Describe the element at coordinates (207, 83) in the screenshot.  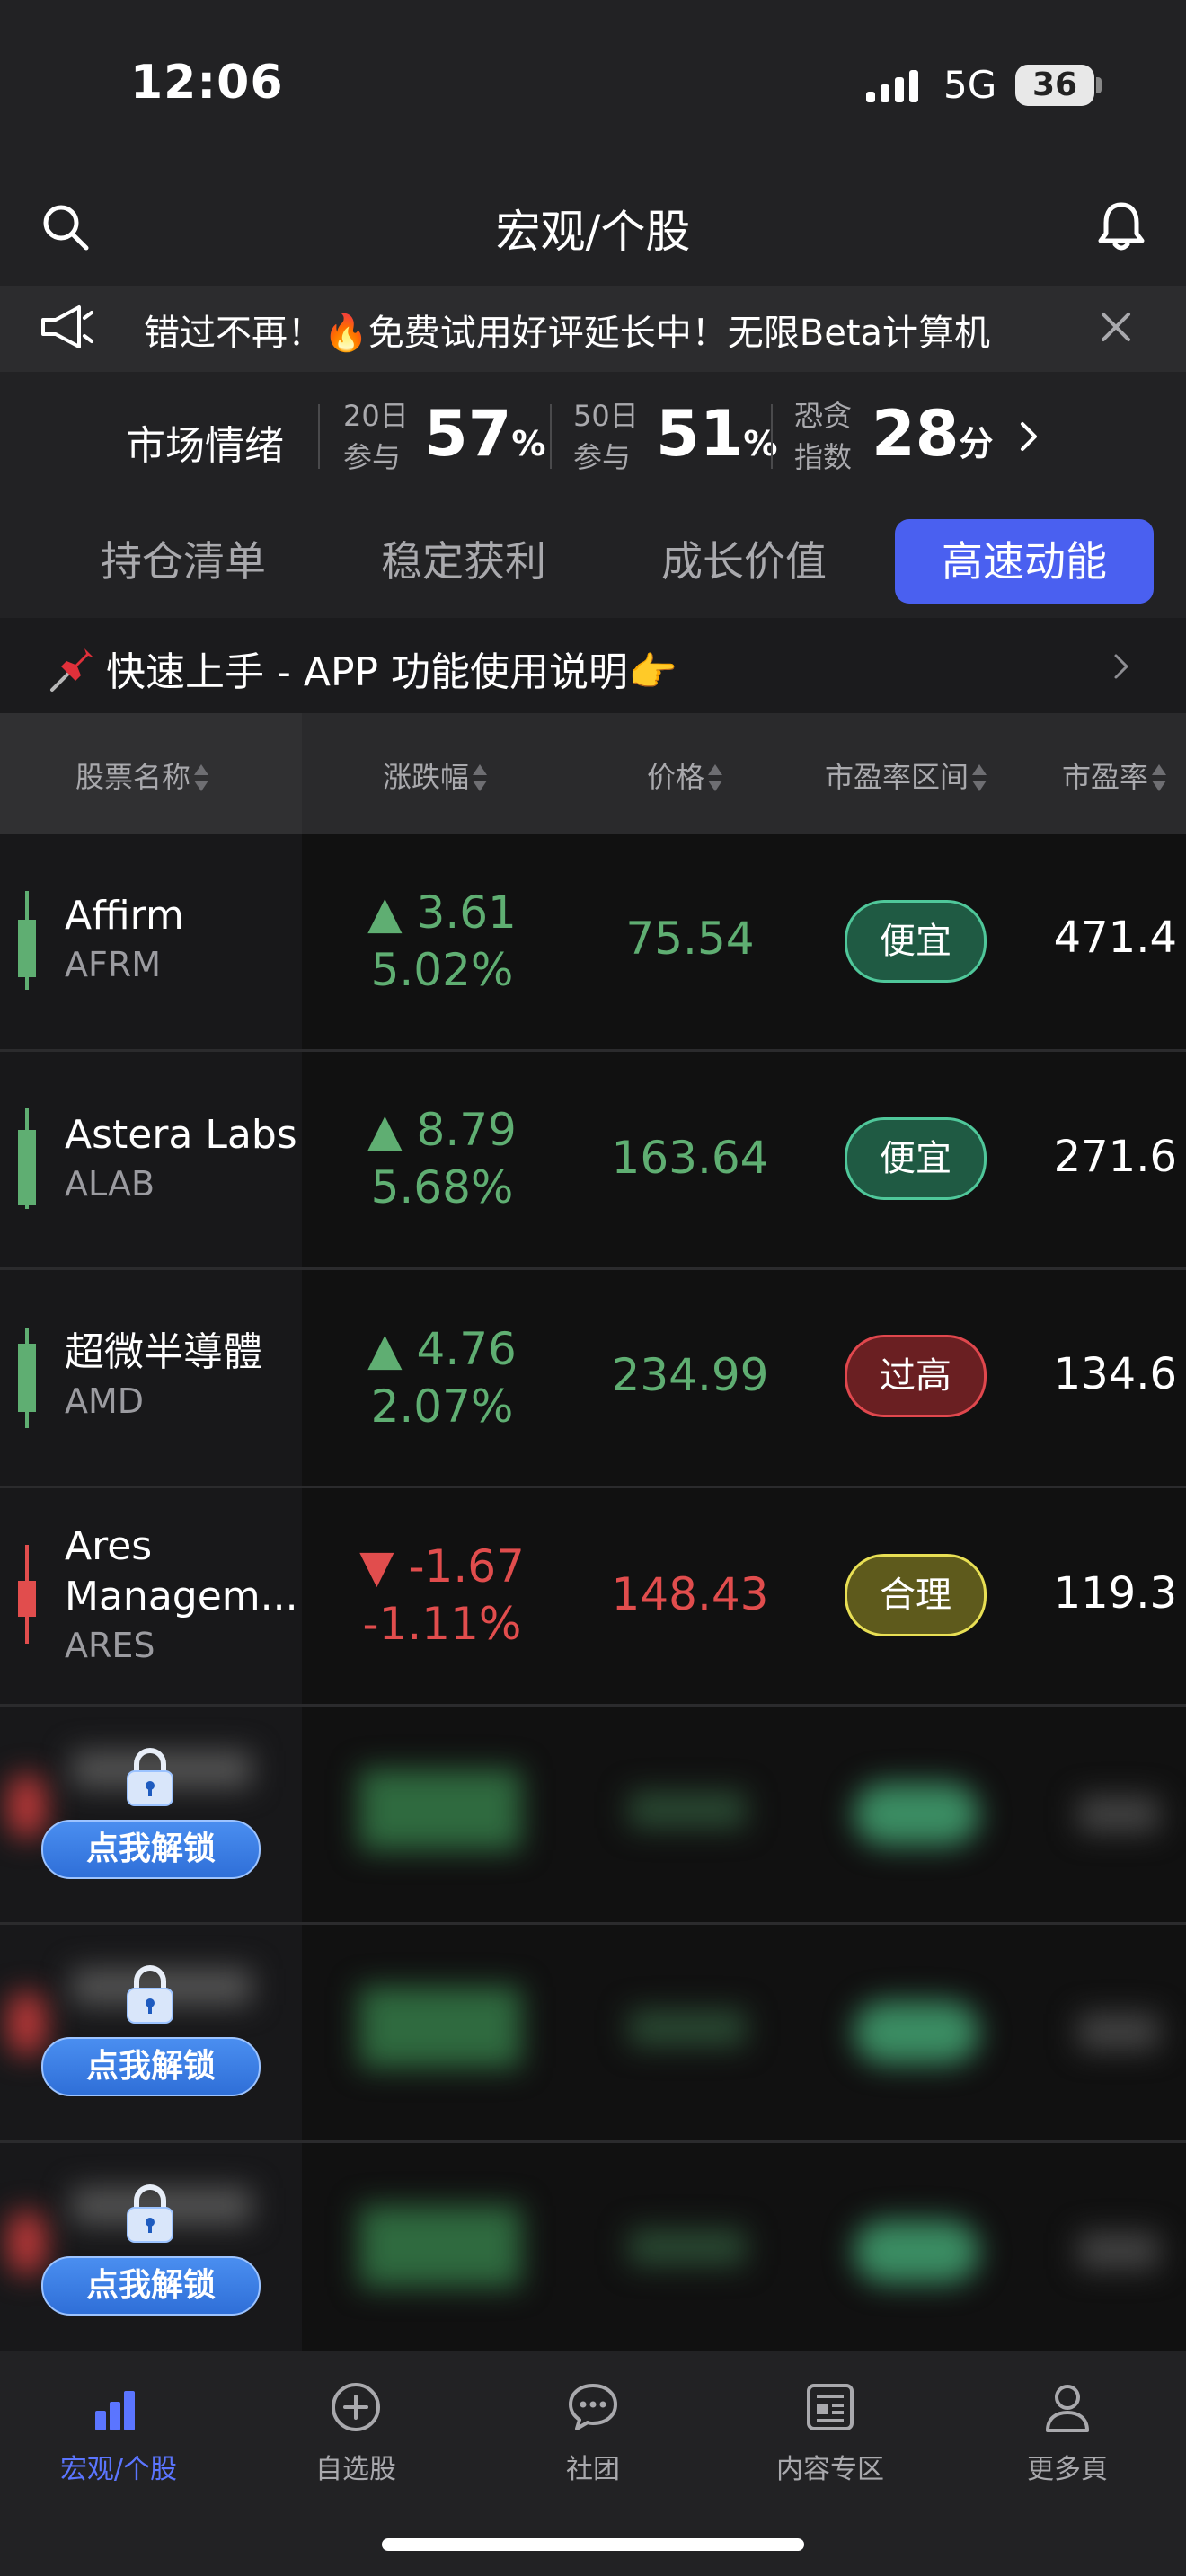
I see `status-time: 12:06` at that location.